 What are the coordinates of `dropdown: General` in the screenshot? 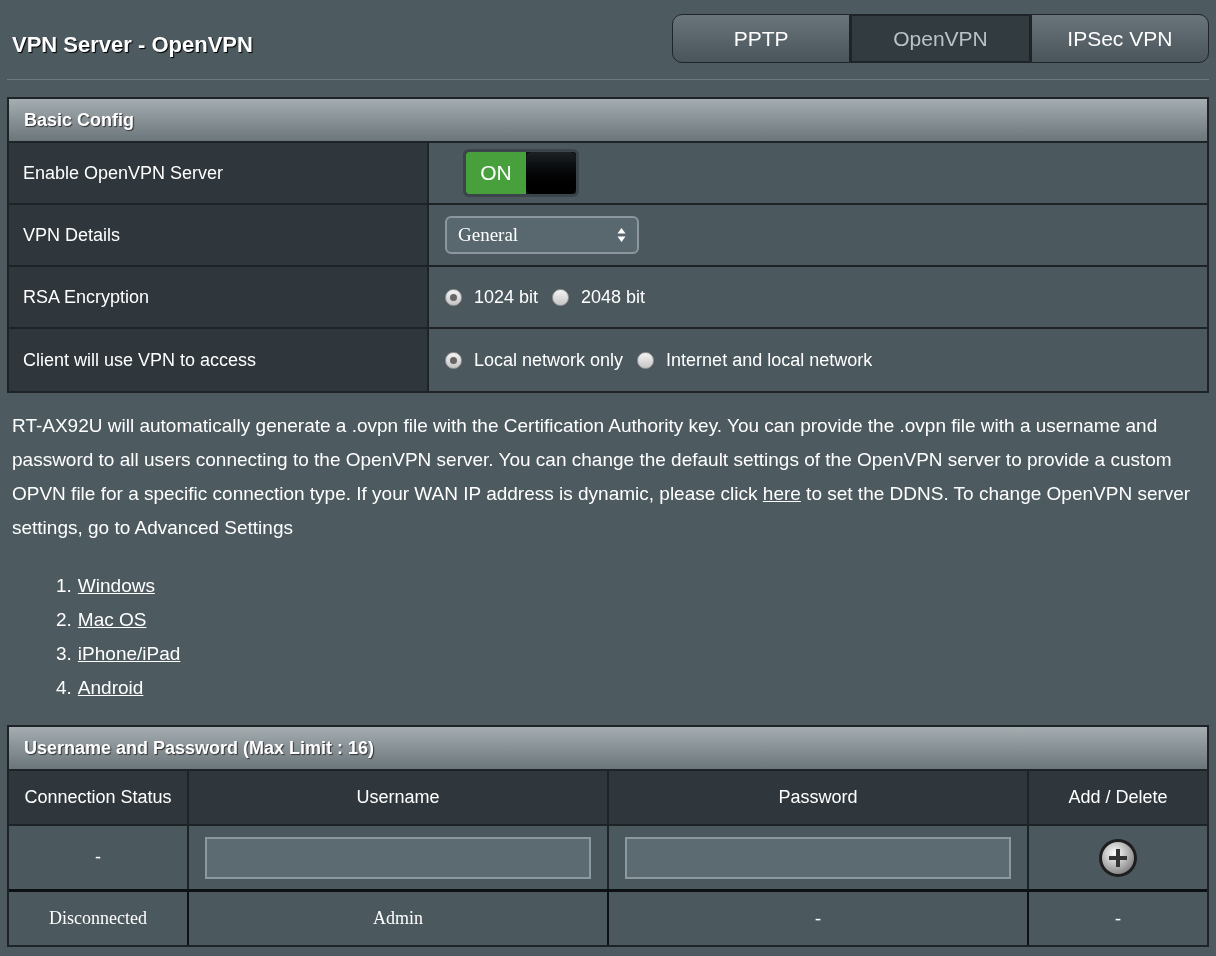 It's located at (542, 235).